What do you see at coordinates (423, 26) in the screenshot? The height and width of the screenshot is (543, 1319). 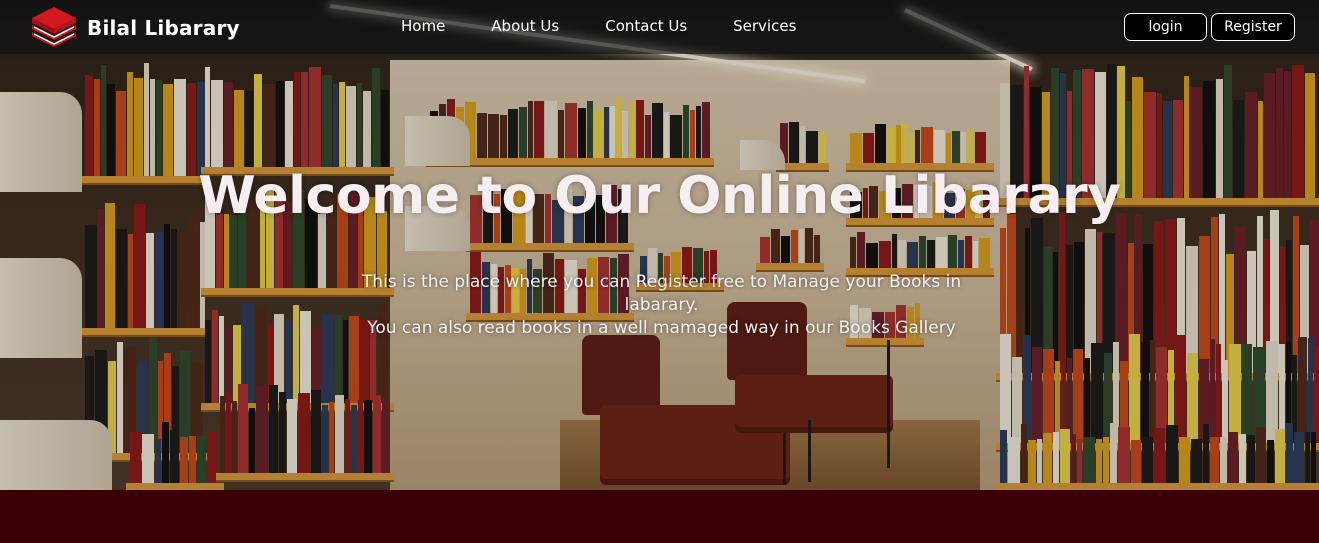 I see `nav-link-home: Home` at bounding box center [423, 26].